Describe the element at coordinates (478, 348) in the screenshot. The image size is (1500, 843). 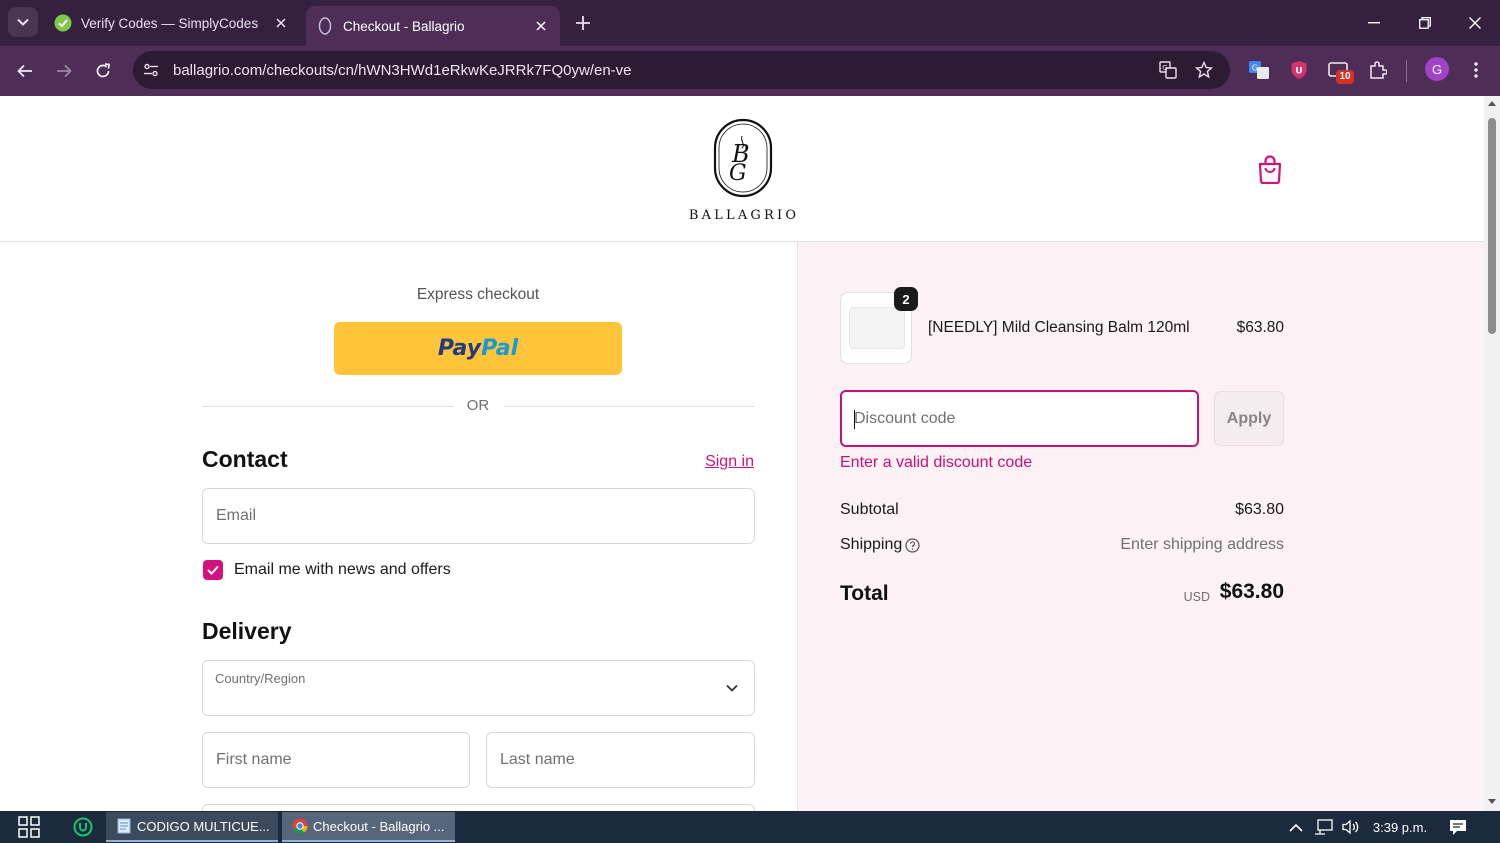
I see `paypal-button: Pay Pal` at that location.